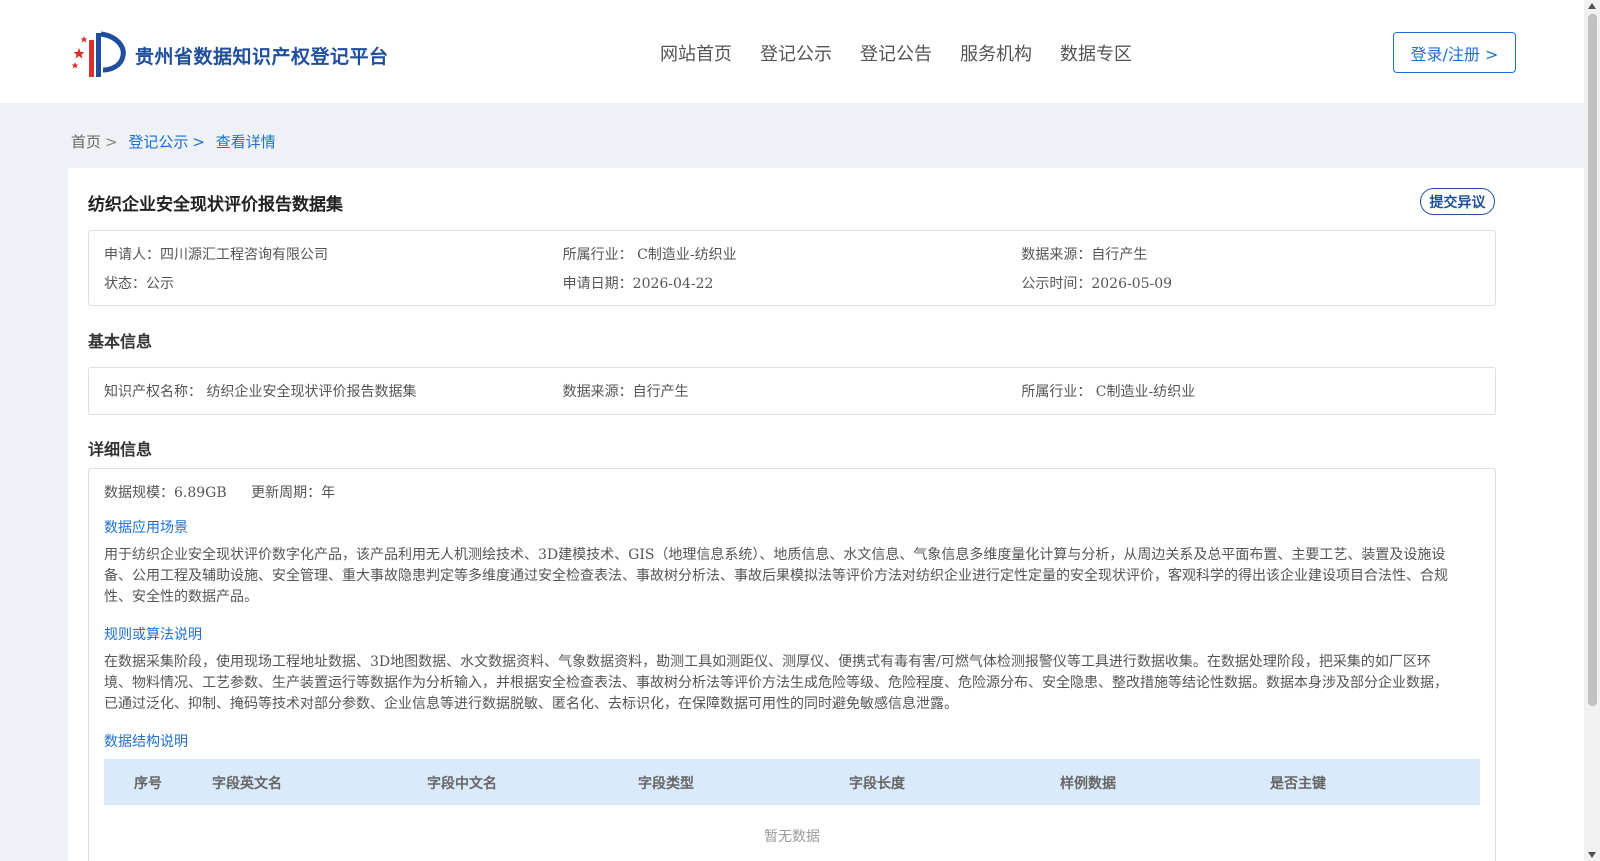  What do you see at coordinates (86, 142) in the screenshot?
I see `breadcrumb-home: 首页` at bounding box center [86, 142].